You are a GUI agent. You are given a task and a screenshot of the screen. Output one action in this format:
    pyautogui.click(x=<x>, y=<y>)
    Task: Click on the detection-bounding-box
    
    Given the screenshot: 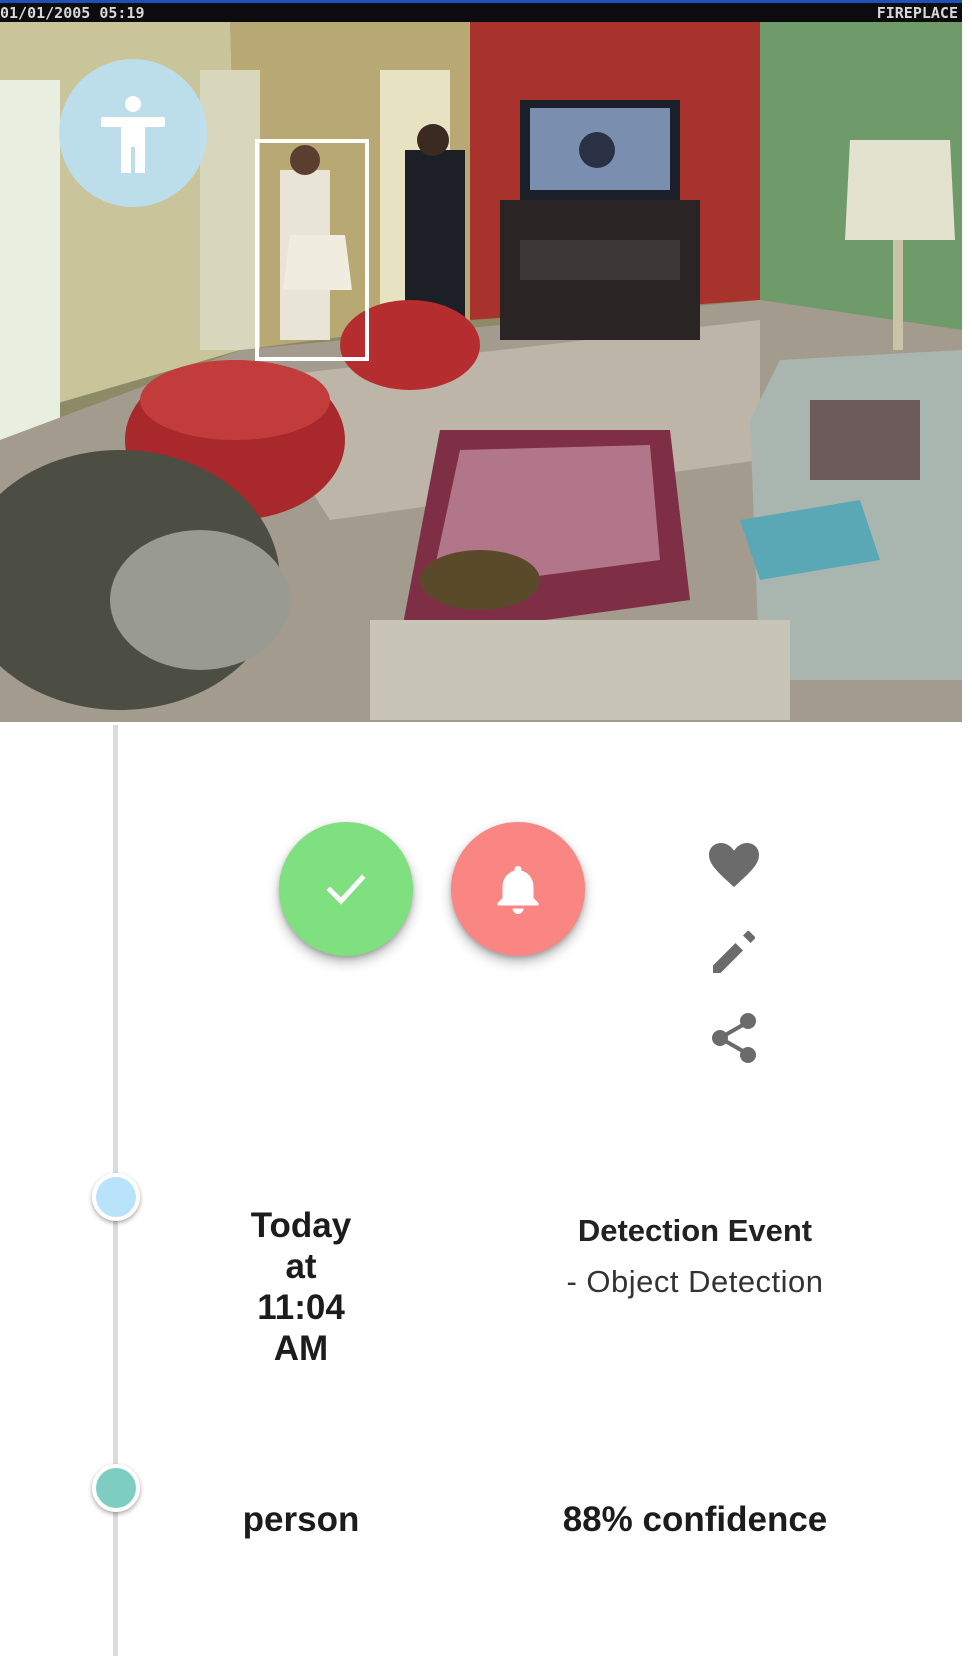 What is the action you would take?
    pyautogui.click(x=312, y=250)
    